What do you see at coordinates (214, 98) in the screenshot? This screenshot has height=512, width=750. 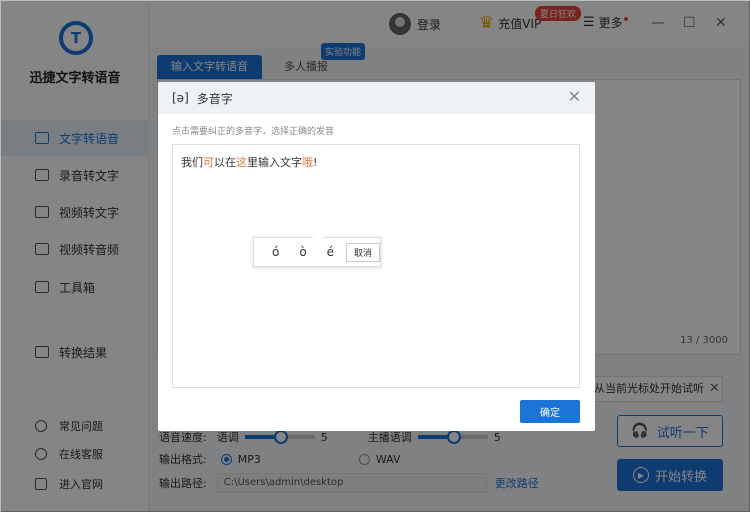 I see `dialog-title: 多音字` at bounding box center [214, 98].